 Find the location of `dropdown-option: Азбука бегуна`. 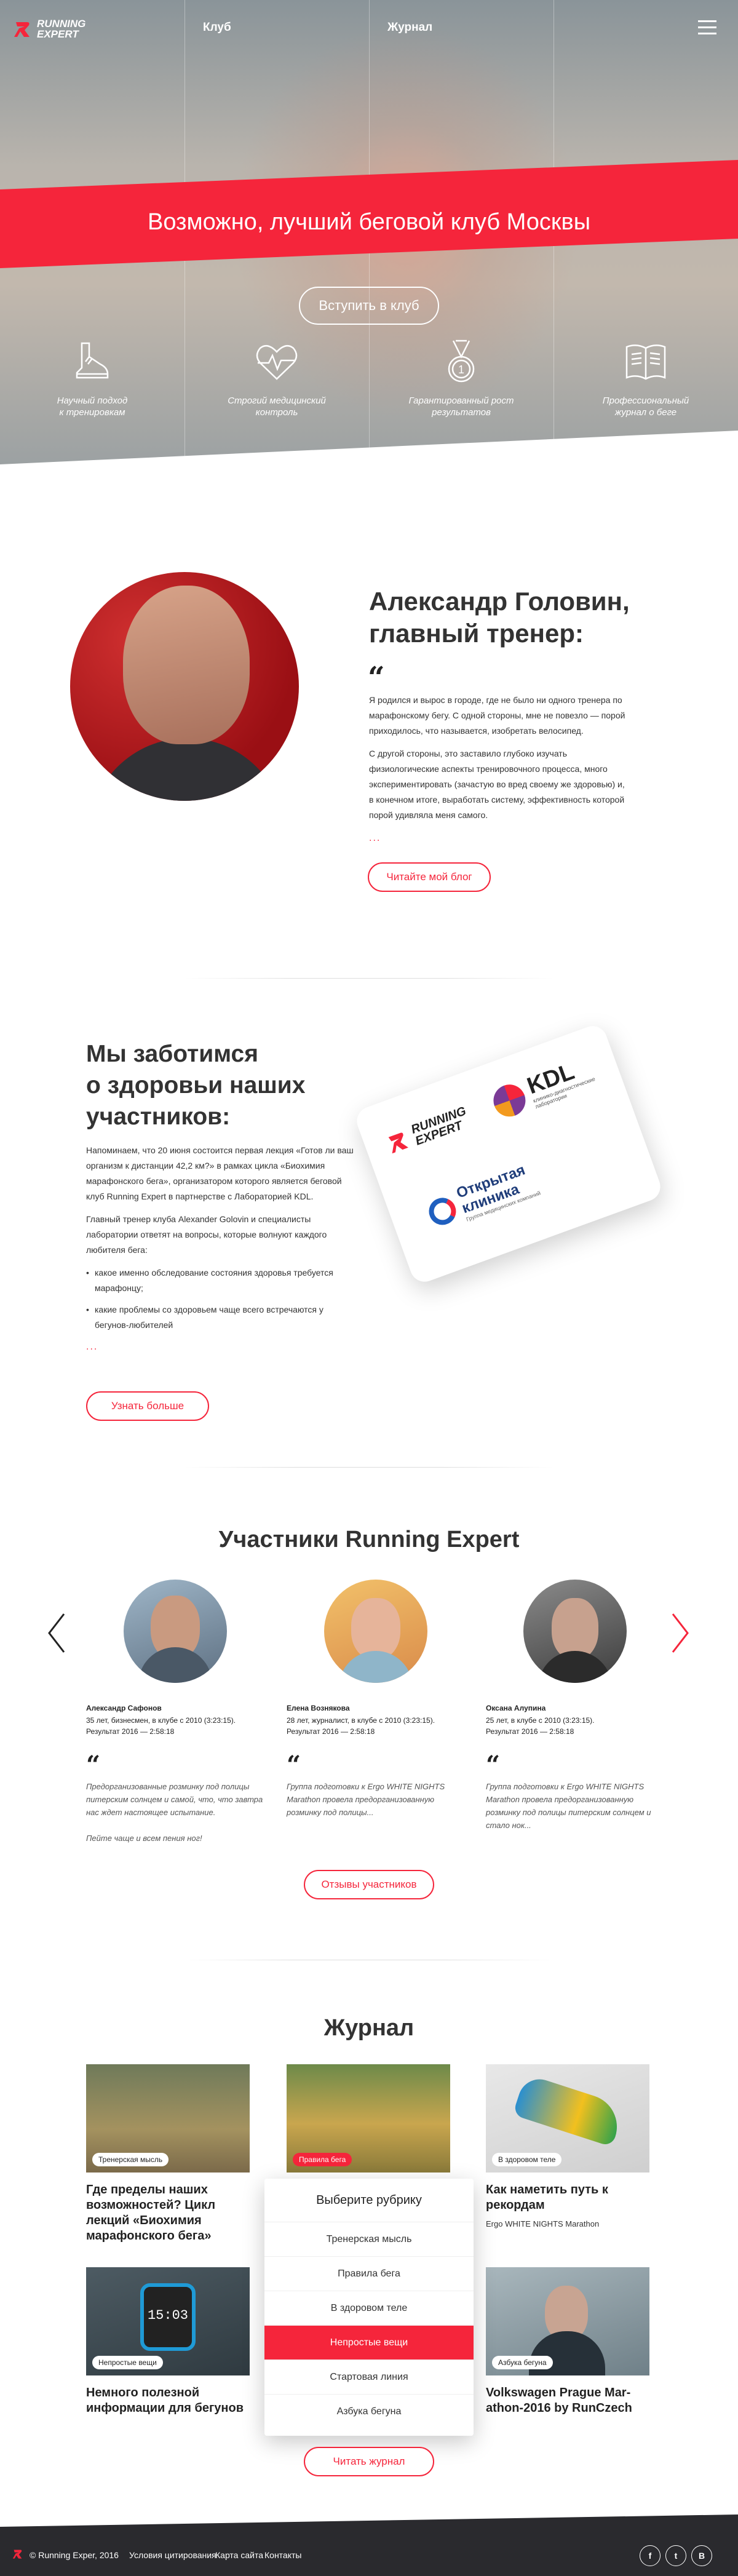

dropdown-option: Азбука бегуна is located at coordinates (369, 2411).